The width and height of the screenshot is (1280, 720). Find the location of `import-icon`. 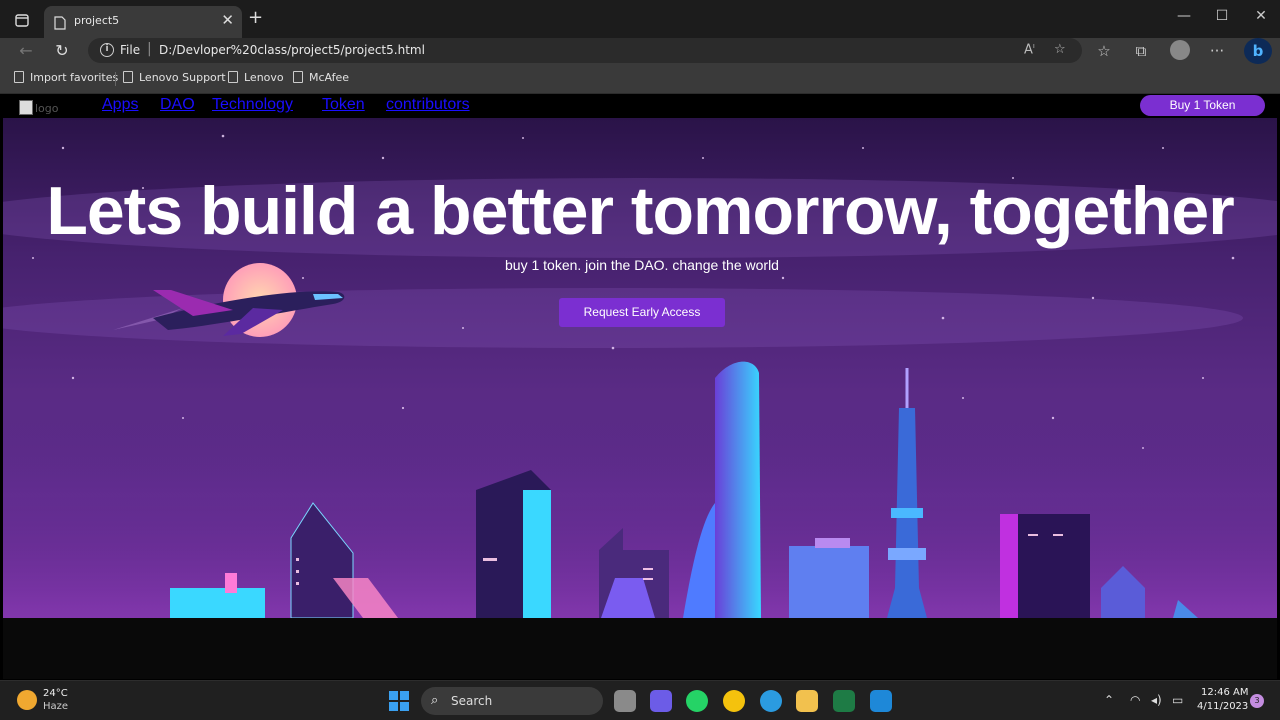

import-icon is located at coordinates (19, 77).